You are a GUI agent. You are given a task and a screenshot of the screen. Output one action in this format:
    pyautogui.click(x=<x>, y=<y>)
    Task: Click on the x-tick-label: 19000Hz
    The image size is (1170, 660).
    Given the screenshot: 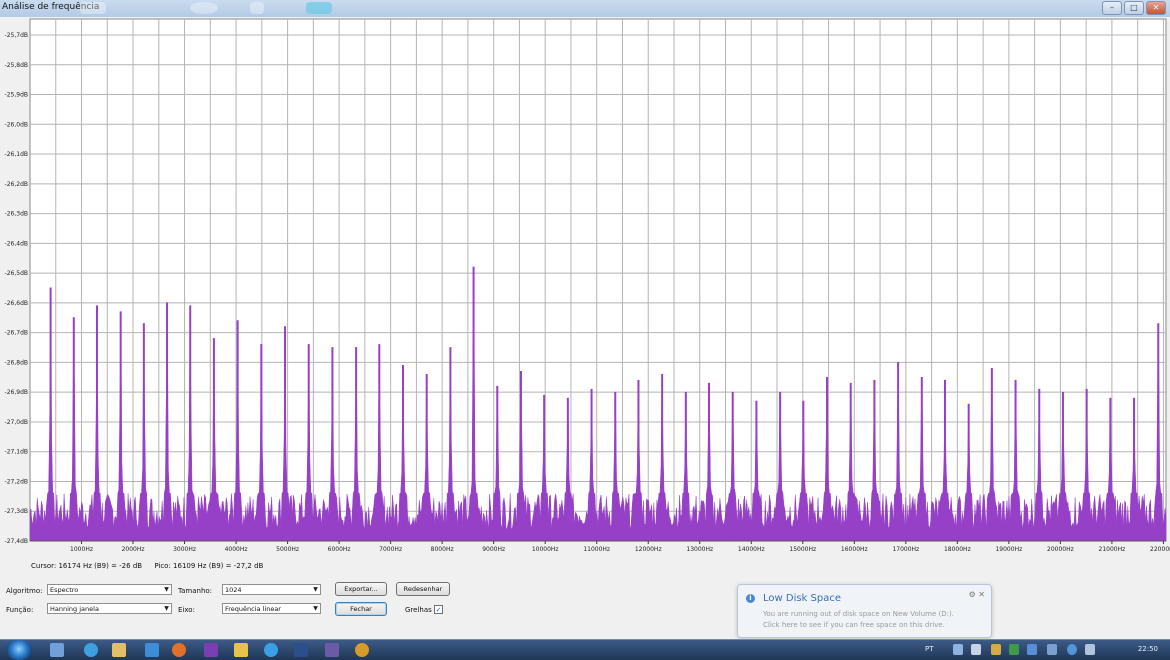 What is the action you would take?
    pyautogui.click(x=1008, y=549)
    